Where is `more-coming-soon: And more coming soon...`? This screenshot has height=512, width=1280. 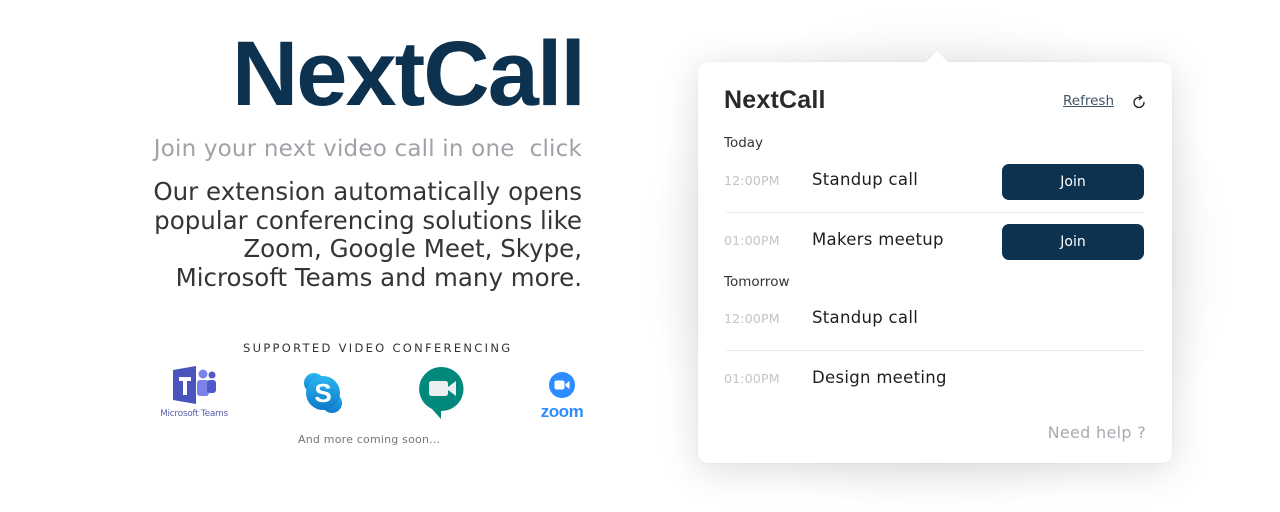 more-coming-soon: And more coming soon... is located at coordinates (369, 439).